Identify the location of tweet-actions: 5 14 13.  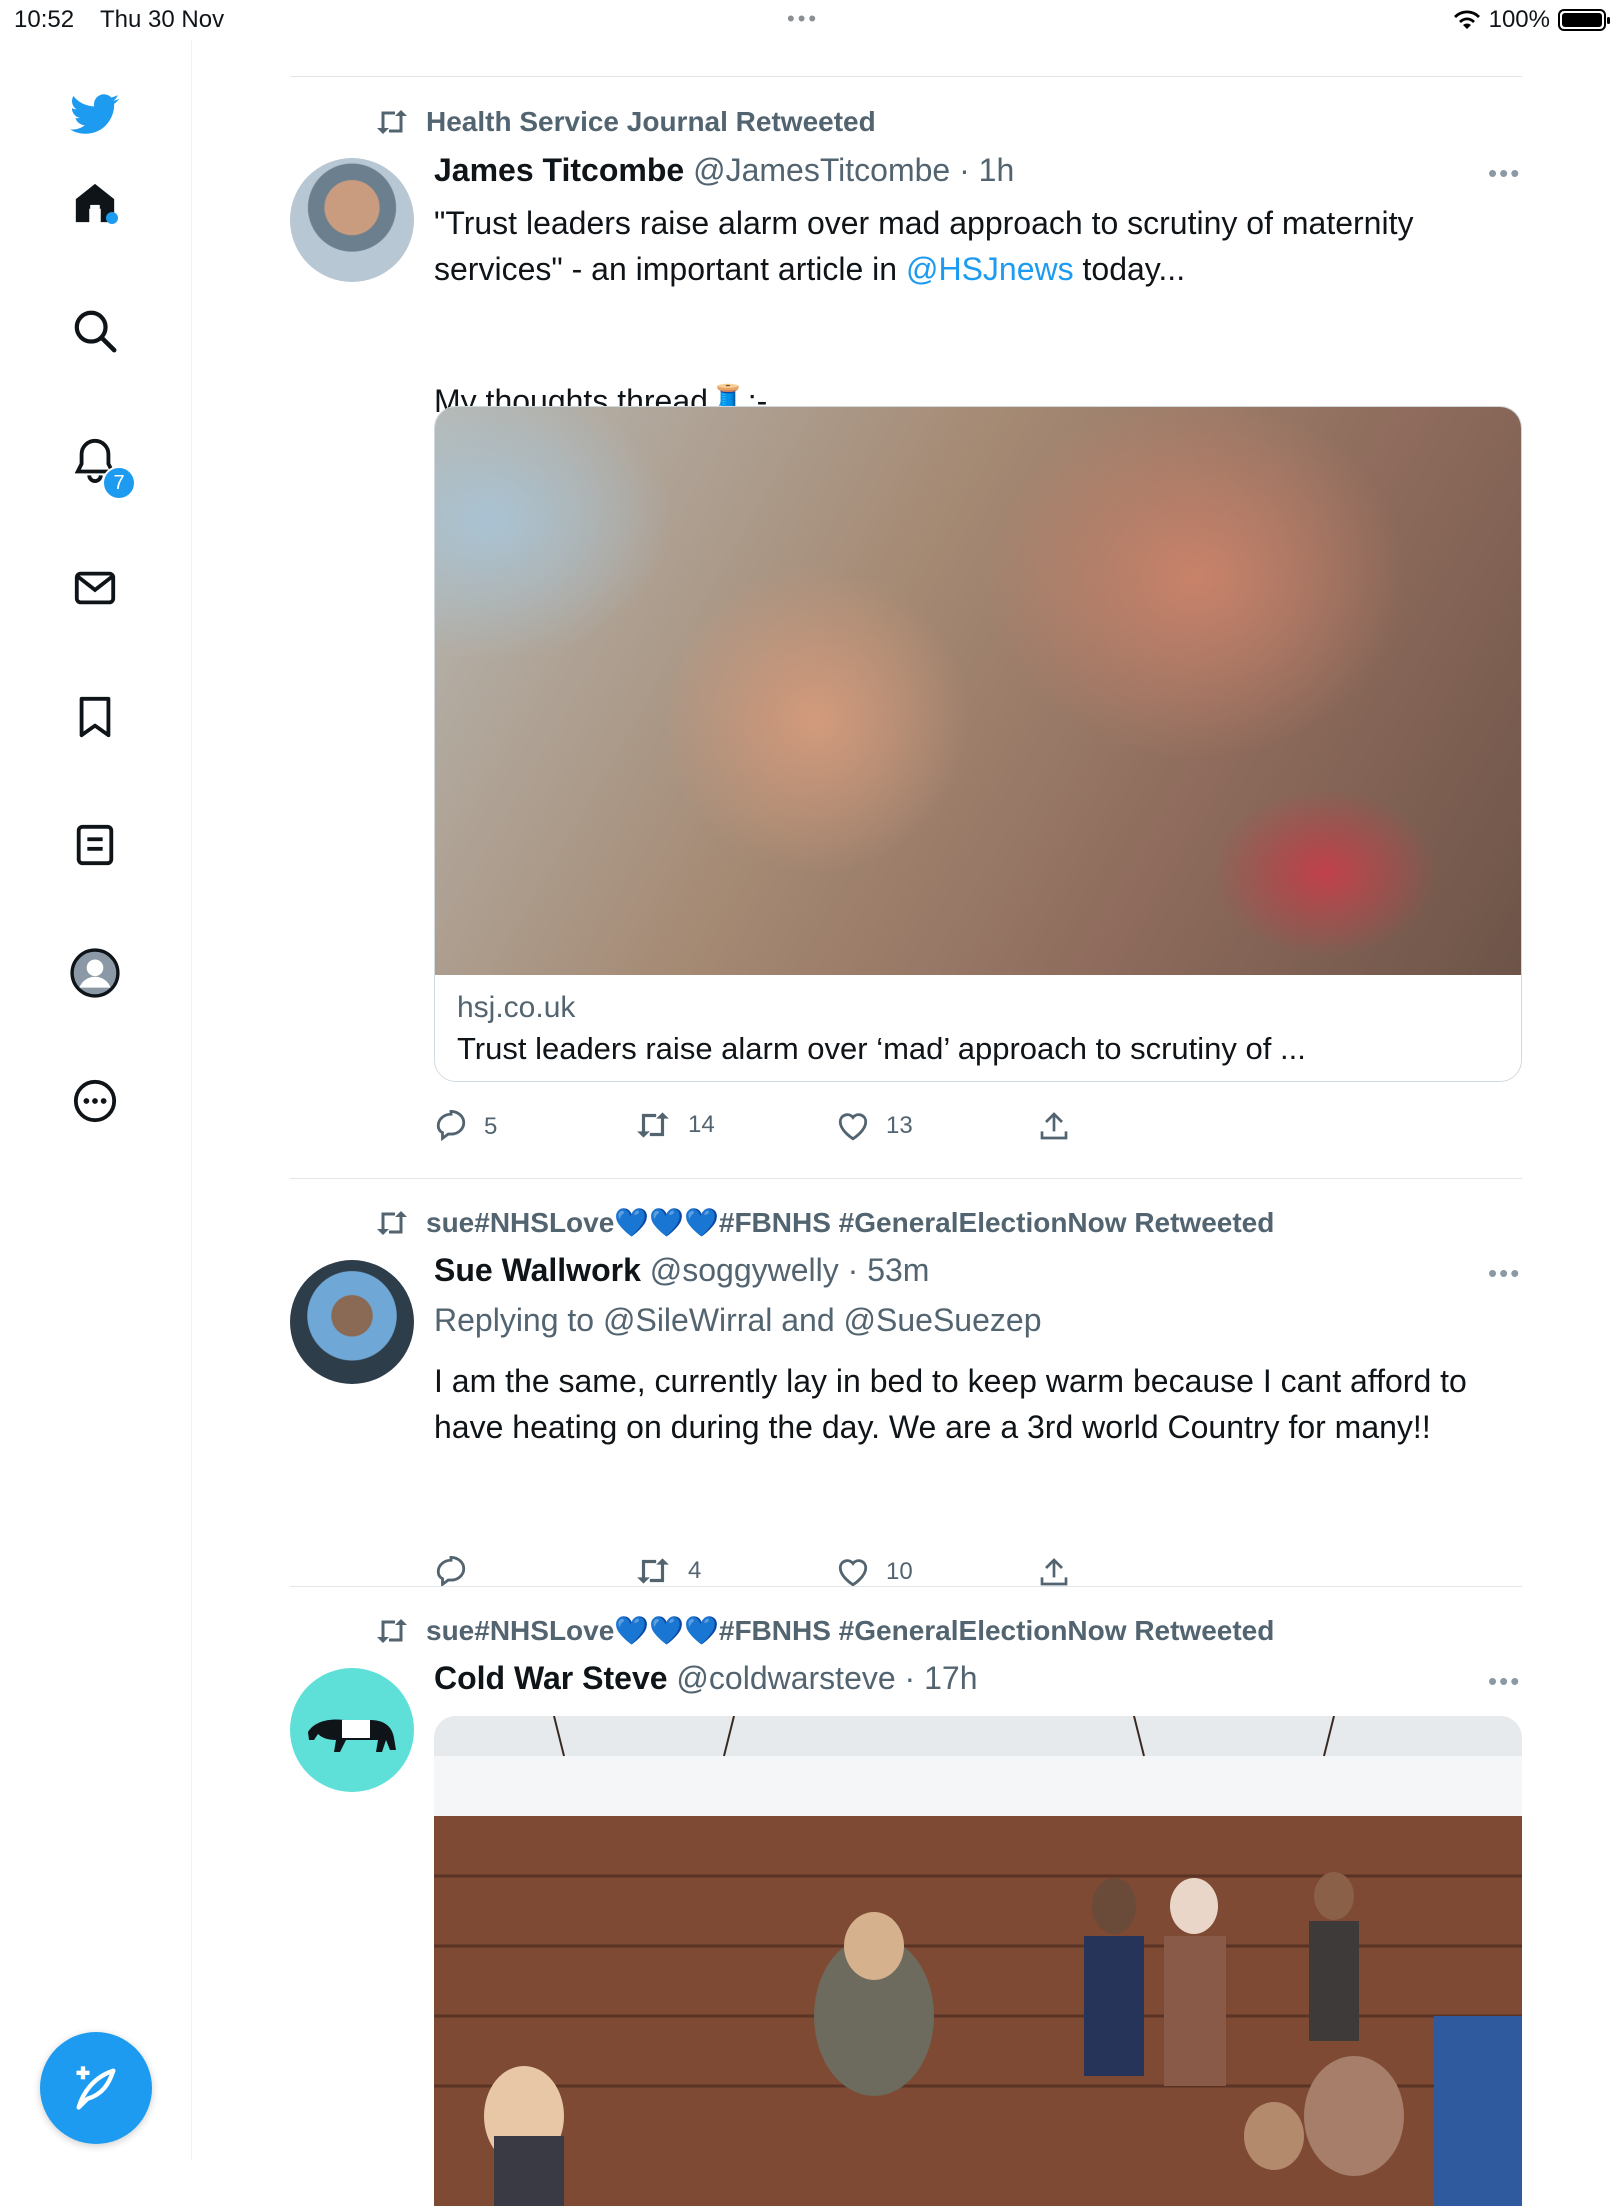
(751, 1130).